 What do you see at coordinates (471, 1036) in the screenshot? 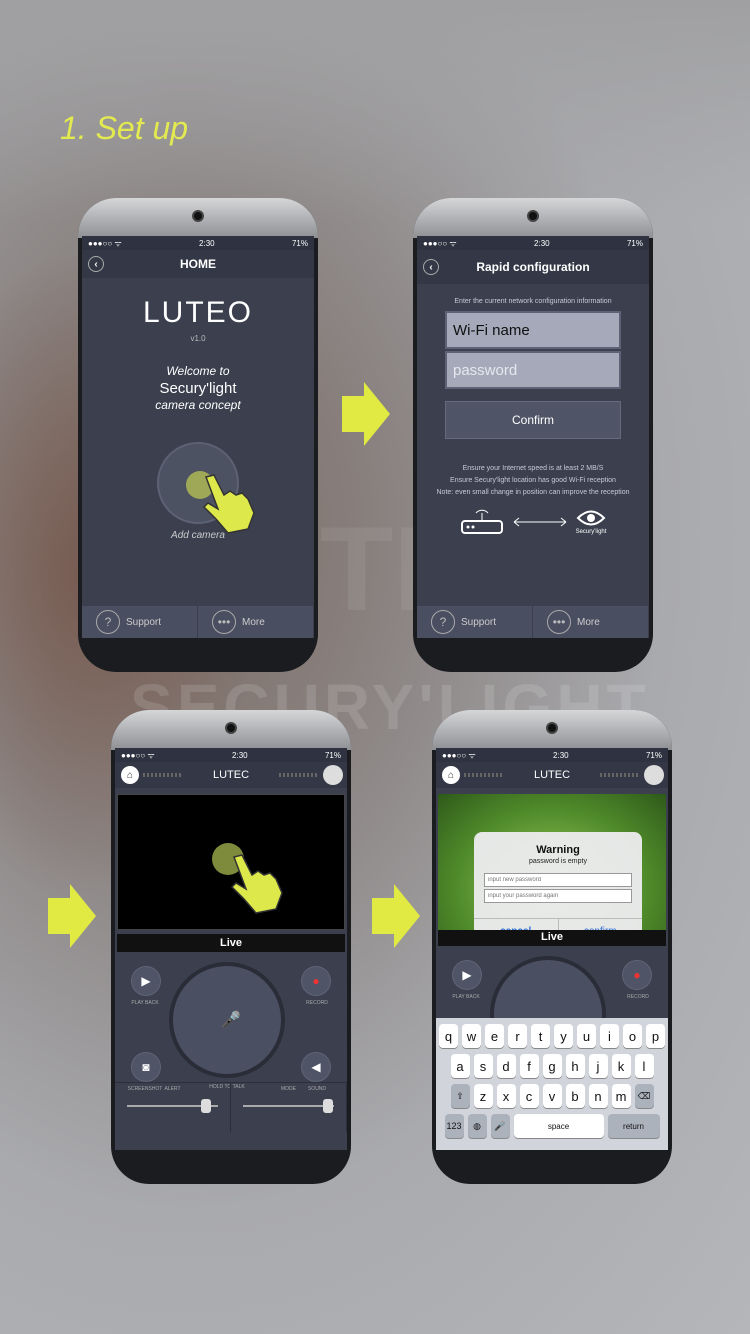
I see `key-w: w` at bounding box center [471, 1036].